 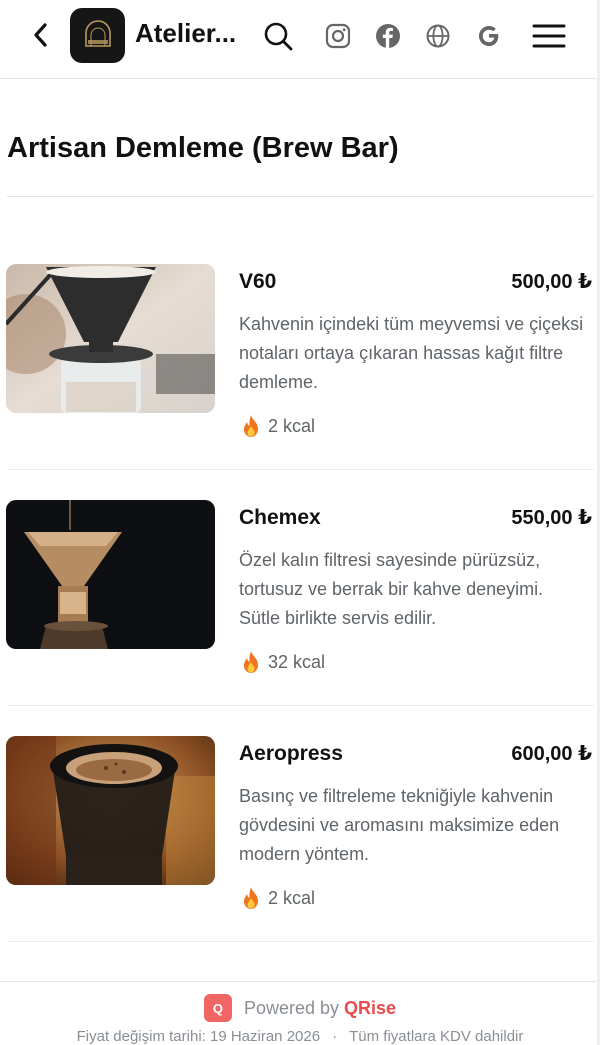 I want to click on google-button, so click(x=489, y=36).